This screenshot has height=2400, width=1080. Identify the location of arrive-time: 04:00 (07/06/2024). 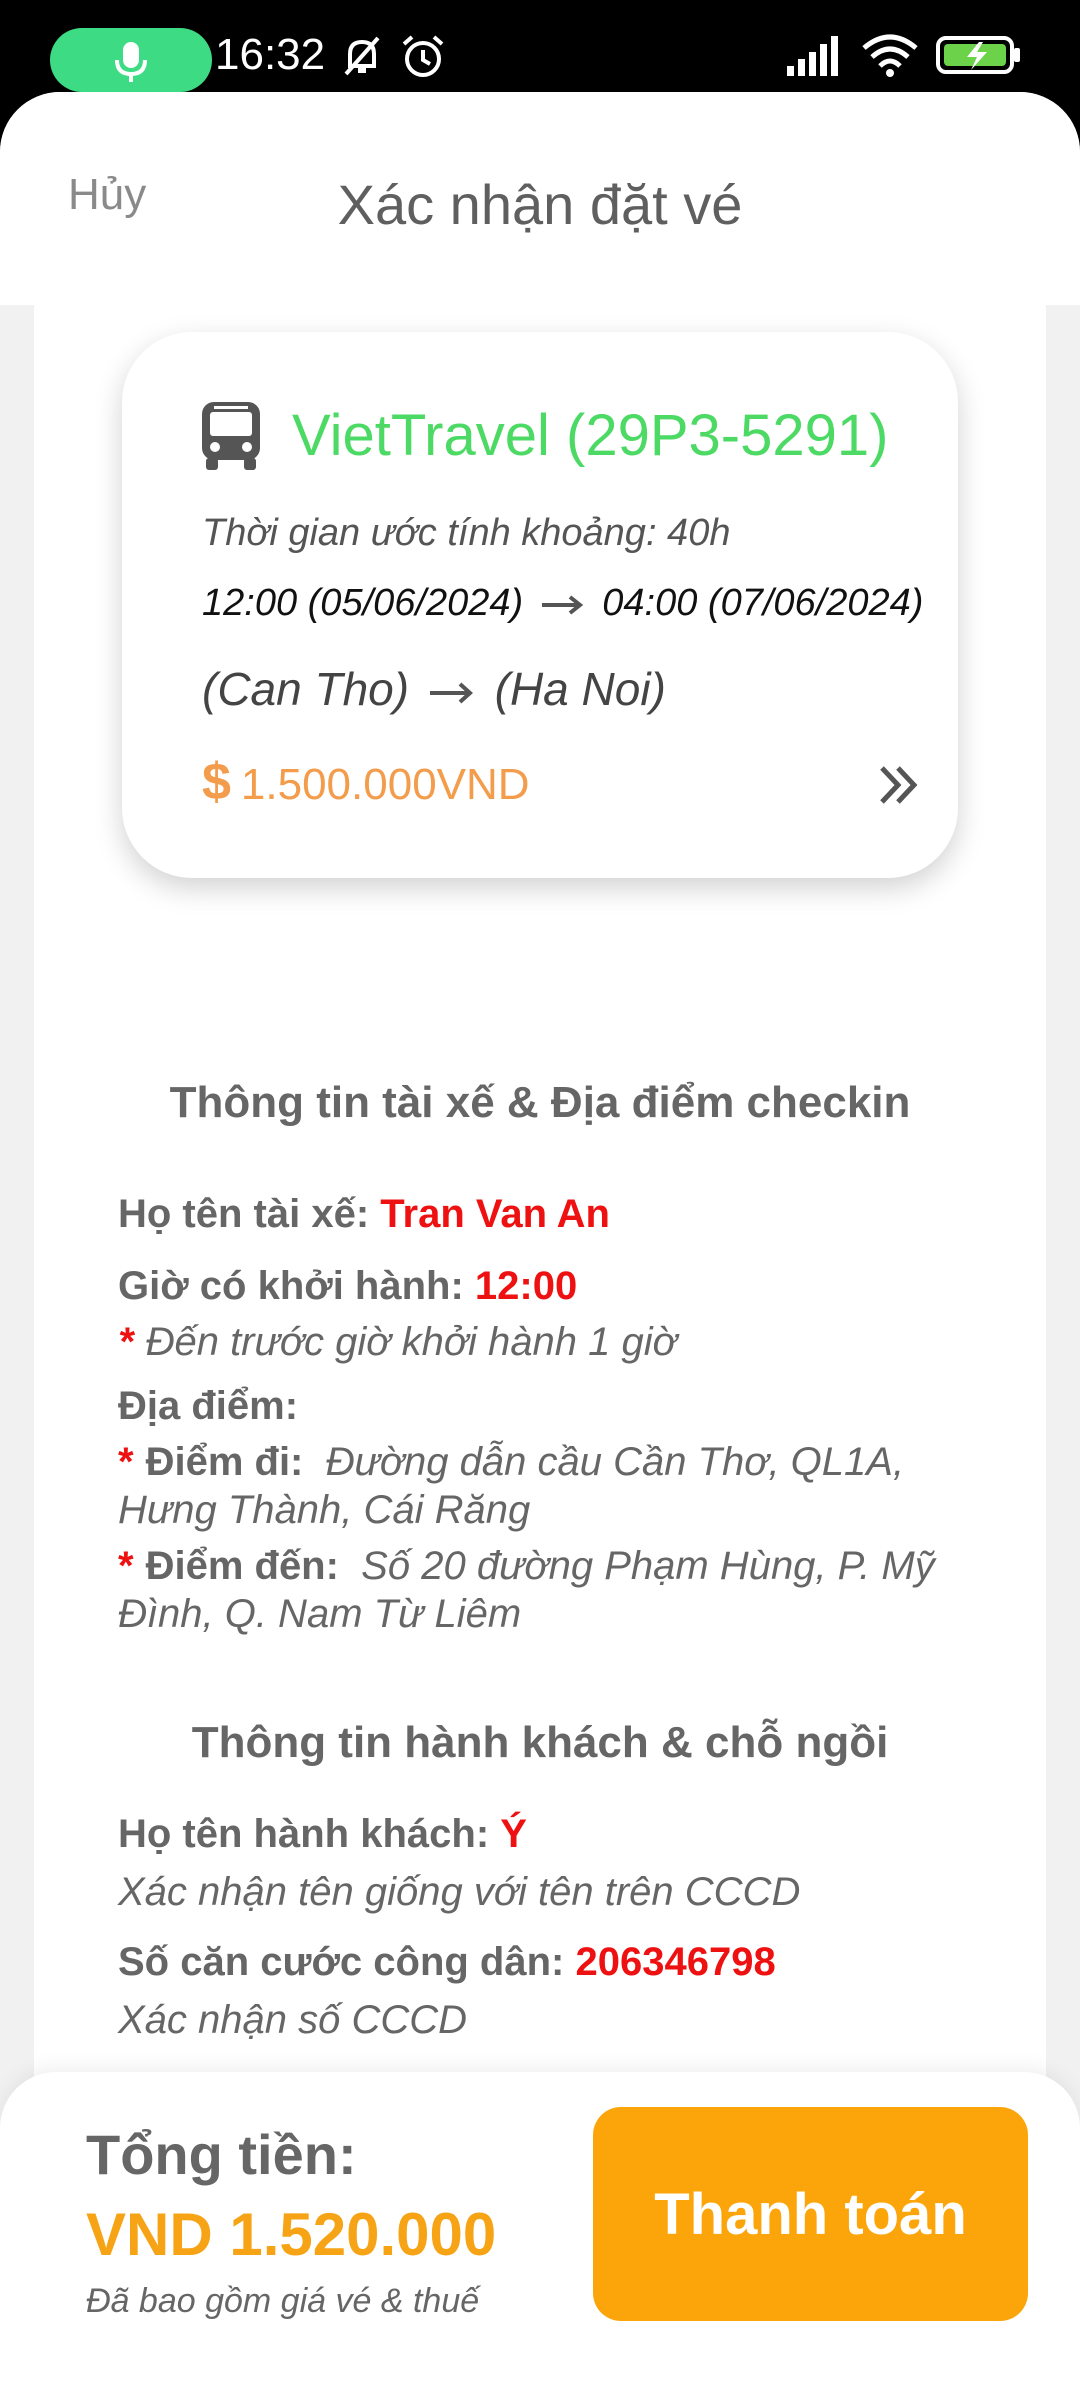
(763, 603).